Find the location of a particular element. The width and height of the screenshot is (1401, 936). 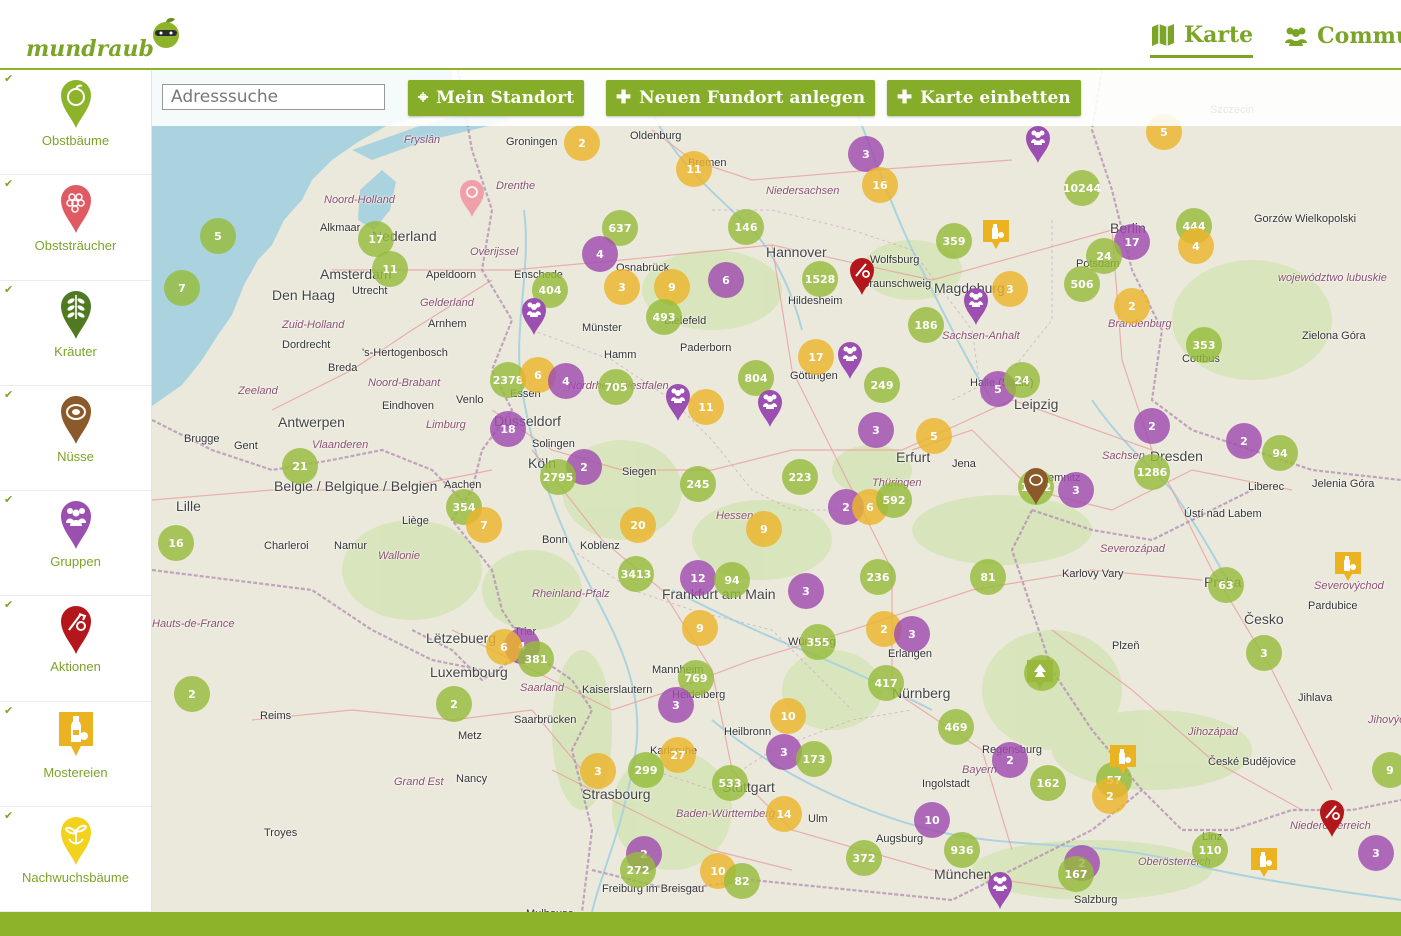

map-cluster: 299 is located at coordinates (646, 770).